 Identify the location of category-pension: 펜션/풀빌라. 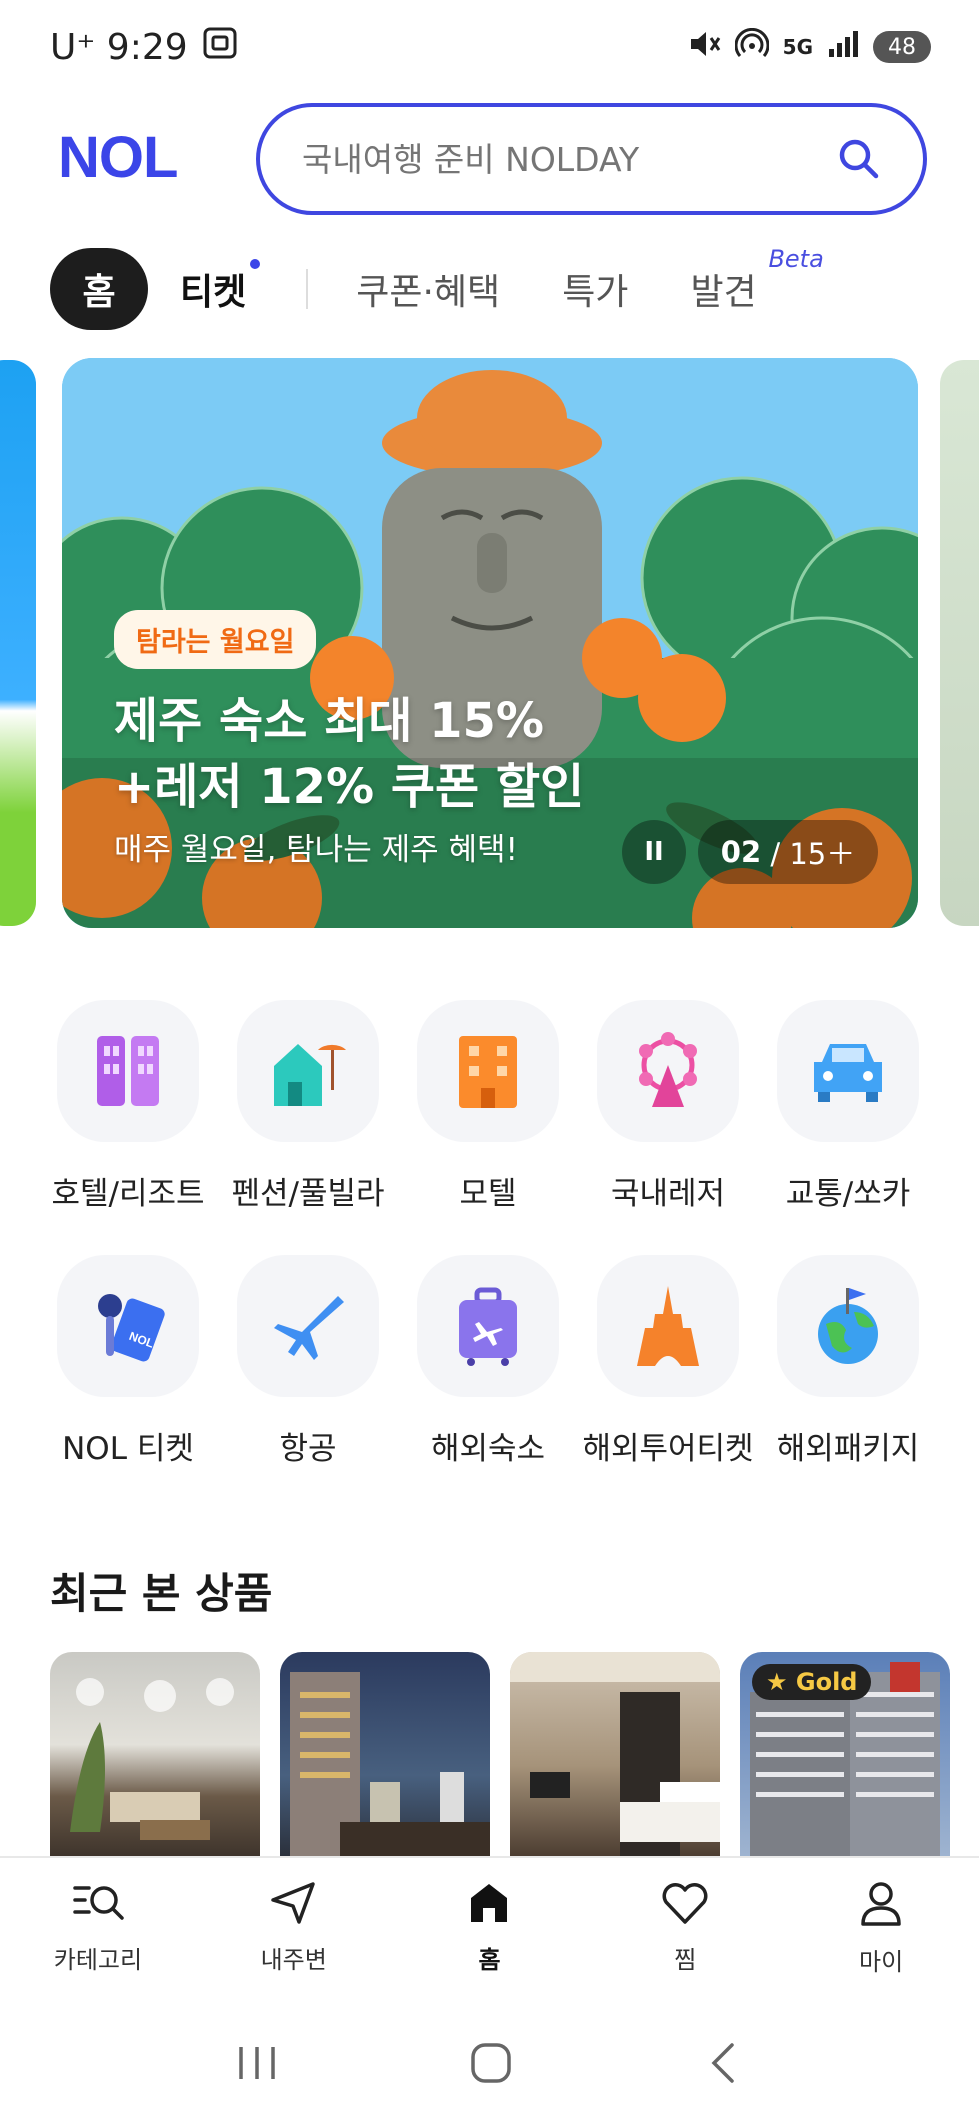
(308, 1106).